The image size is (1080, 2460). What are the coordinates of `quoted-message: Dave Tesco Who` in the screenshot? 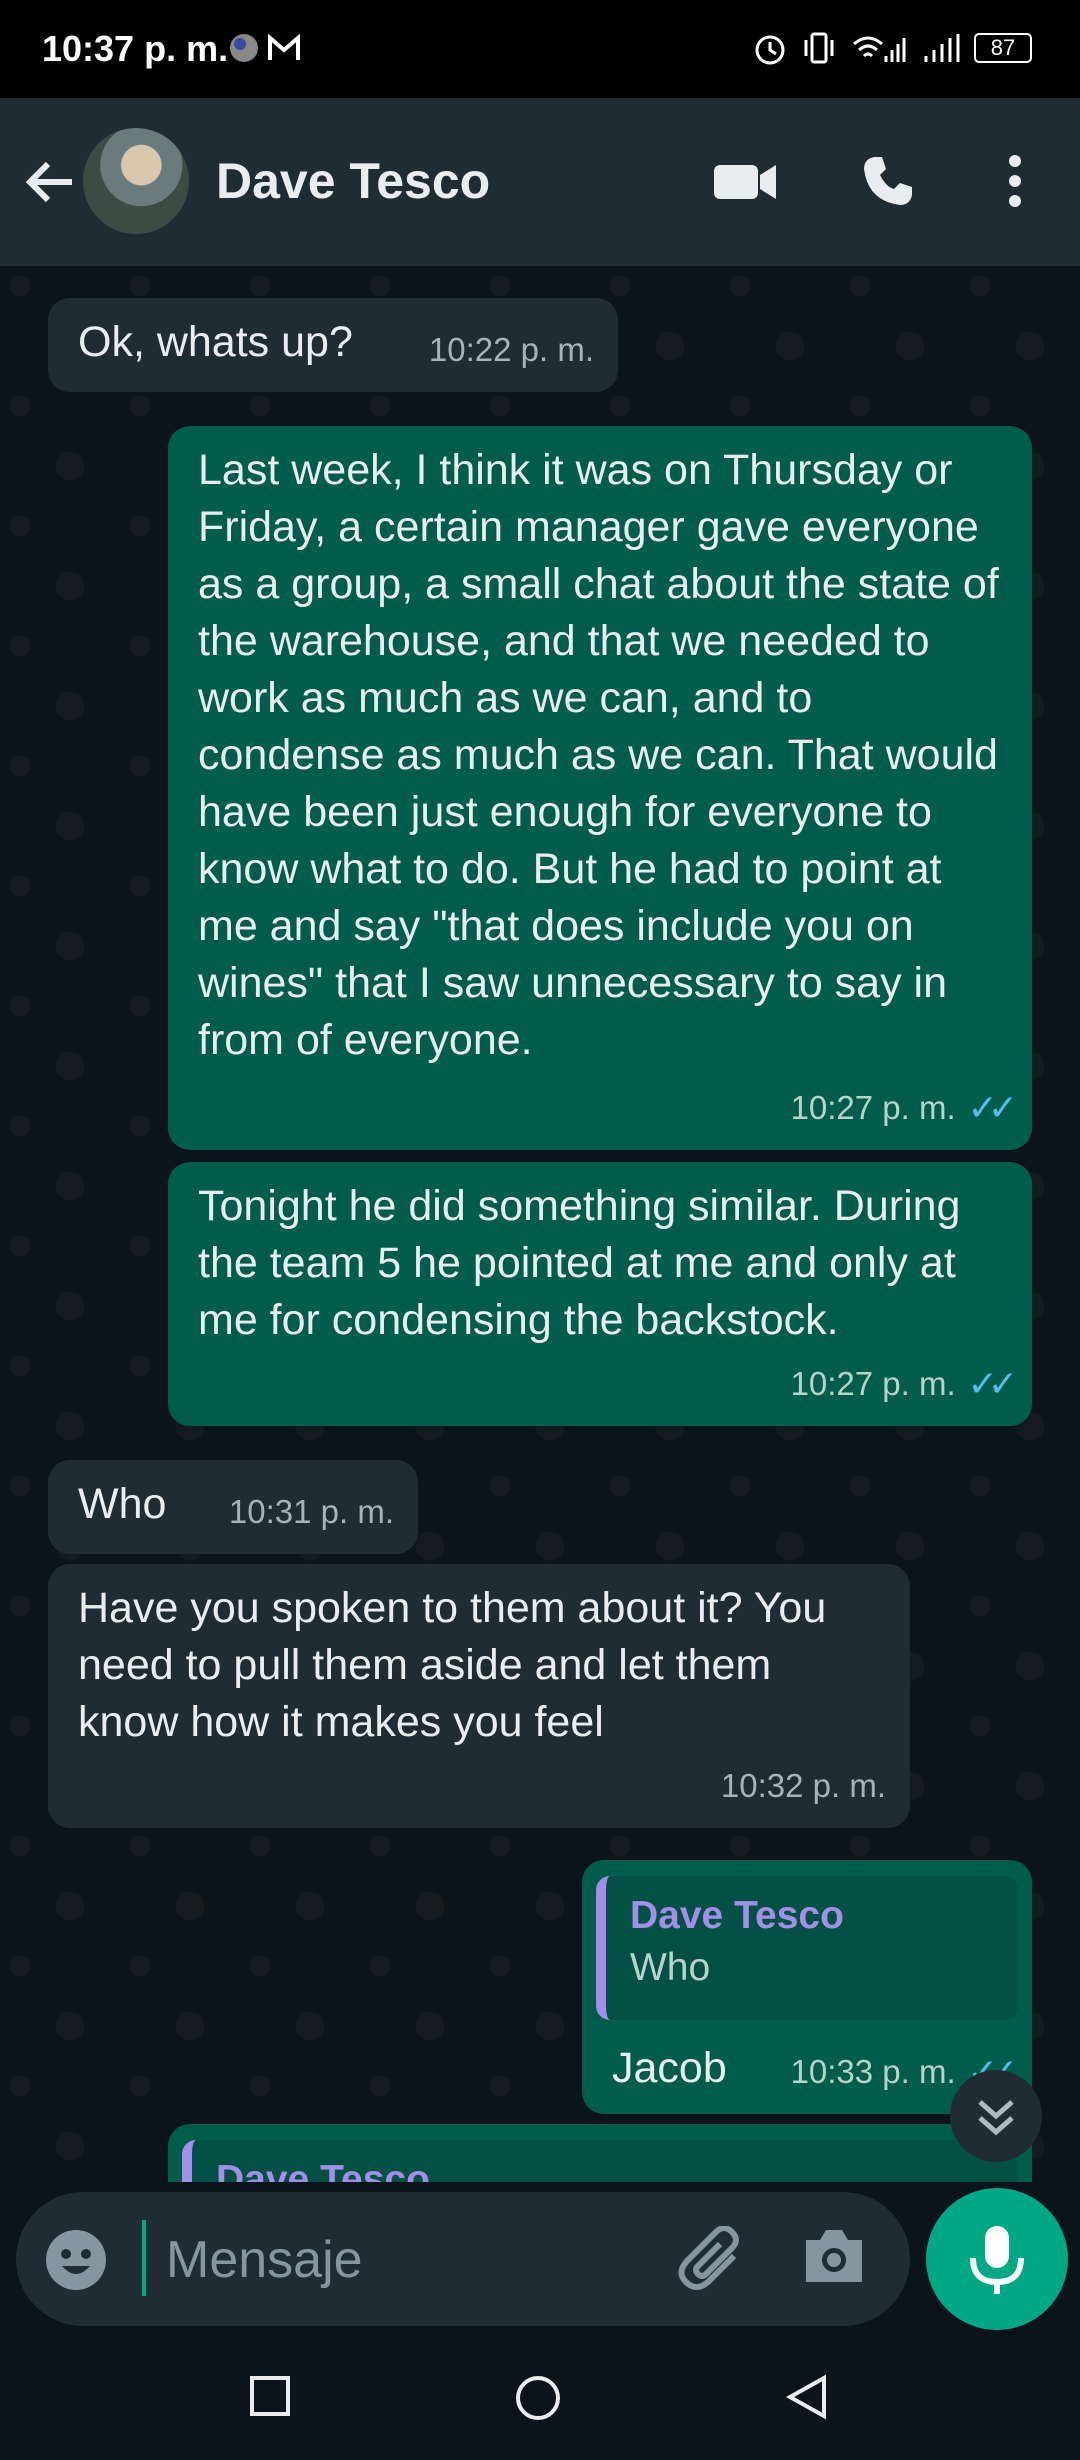 It's located at (807, 1948).